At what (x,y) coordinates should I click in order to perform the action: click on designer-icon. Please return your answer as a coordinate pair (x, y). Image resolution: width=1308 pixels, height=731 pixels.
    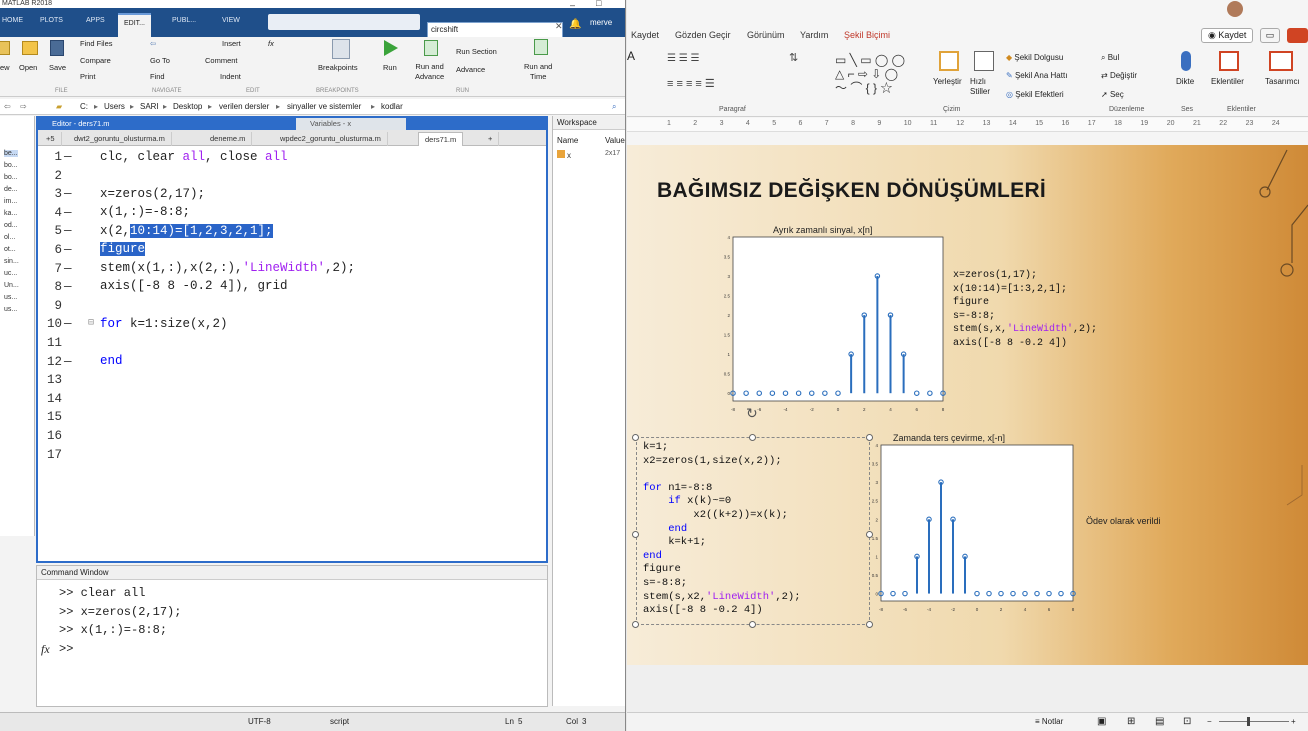
    Looking at the image, I should click on (1281, 61).